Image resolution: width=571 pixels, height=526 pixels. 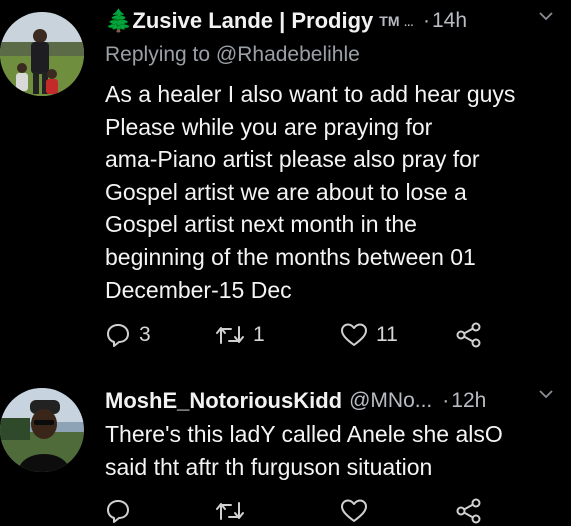 I want to click on like-button: 11, so click(x=369, y=335).